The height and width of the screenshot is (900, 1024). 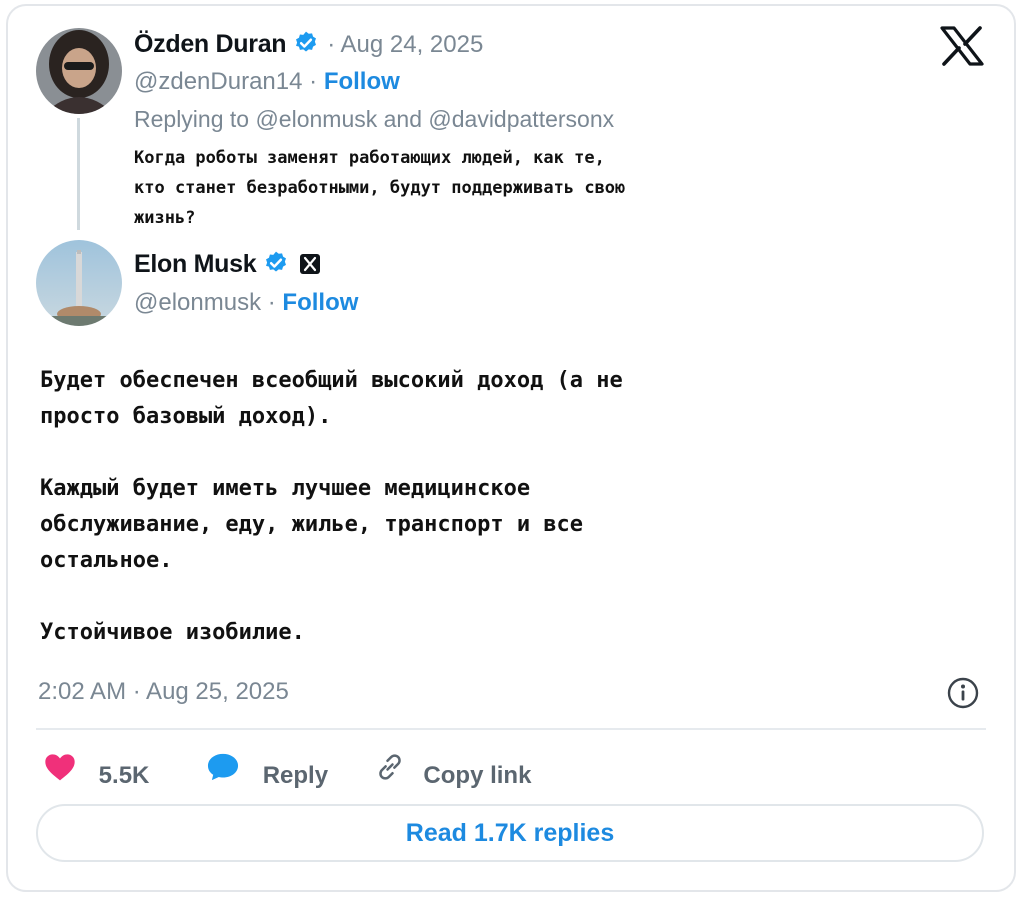 What do you see at coordinates (310, 264) in the screenshot?
I see `x-affiliate-badge-icon` at bounding box center [310, 264].